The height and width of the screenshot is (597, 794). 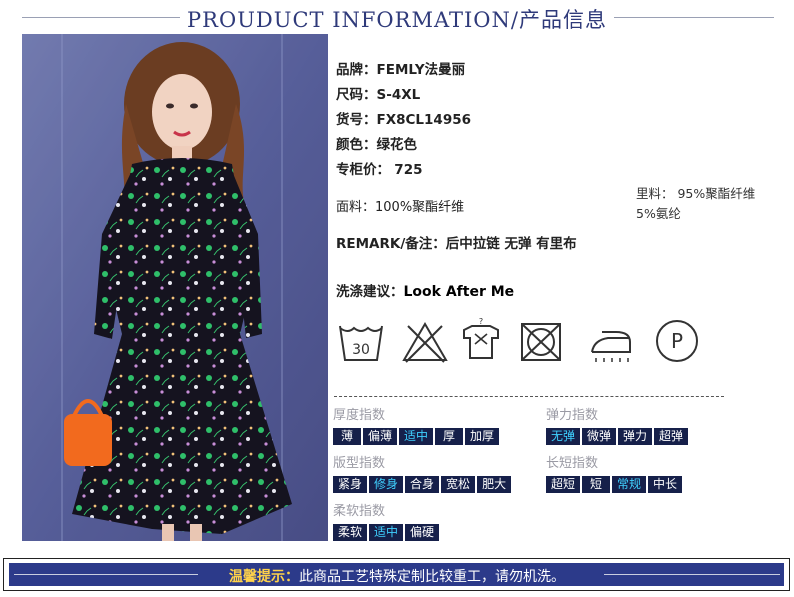 What do you see at coordinates (494, 484) in the screenshot?
I see `fit-option: 肥大` at bounding box center [494, 484].